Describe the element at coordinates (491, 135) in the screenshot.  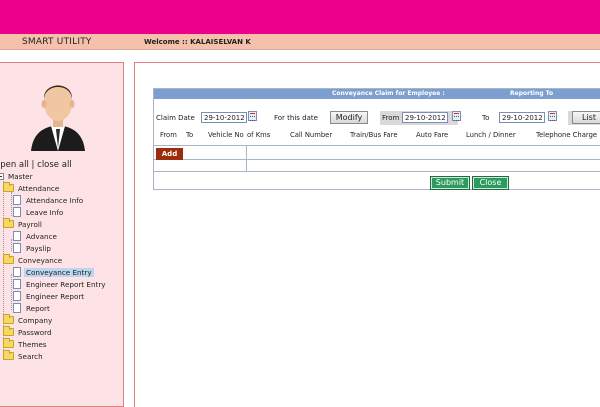
I see `col-lunch-dinner: Lunch / Dinner` at that location.